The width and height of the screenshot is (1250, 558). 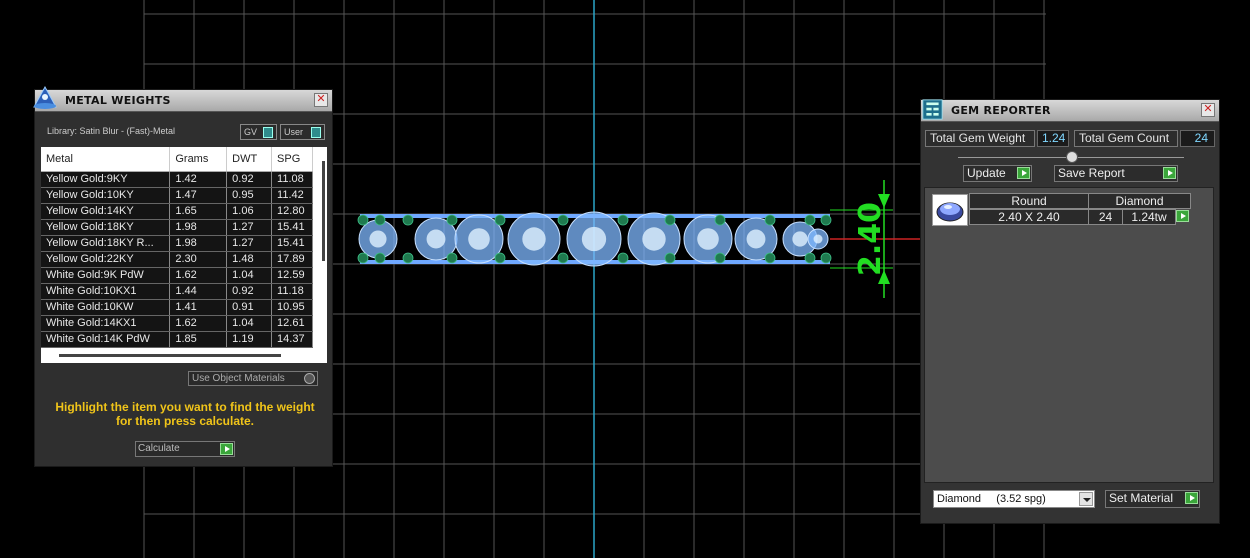 I want to click on table-cell: Yellow Gold:18KY, so click(x=106, y=227).